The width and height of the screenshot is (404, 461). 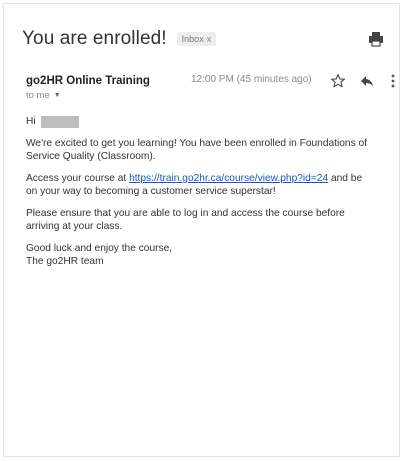 I want to click on redacted-name, so click(x=59, y=121).